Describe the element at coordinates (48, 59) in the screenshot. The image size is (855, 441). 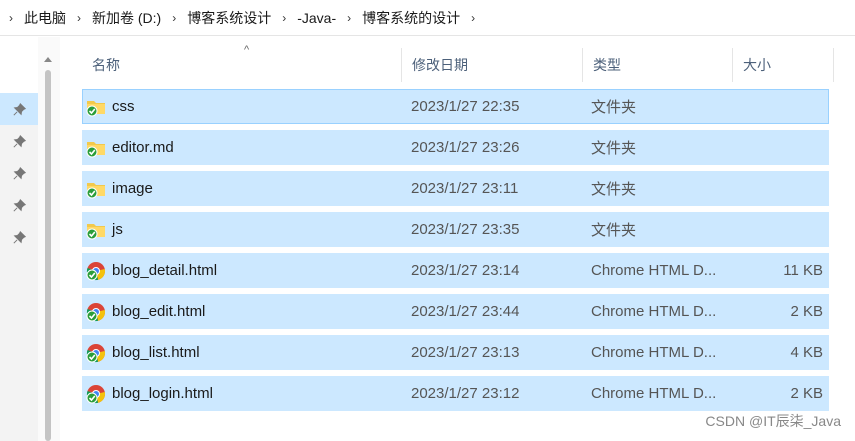
I see `scroll-up-arrow-icon` at that location.